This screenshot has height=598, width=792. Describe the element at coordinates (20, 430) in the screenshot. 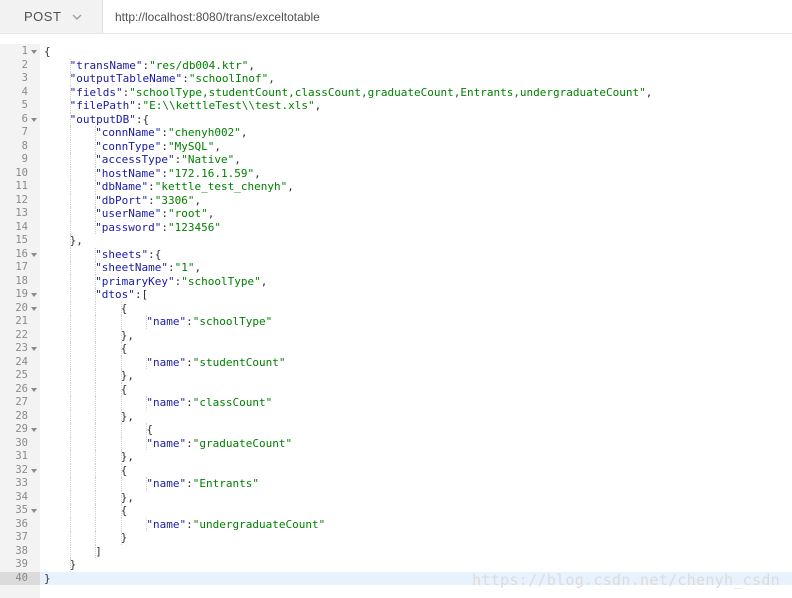

I see `line-number: 29` at that location.